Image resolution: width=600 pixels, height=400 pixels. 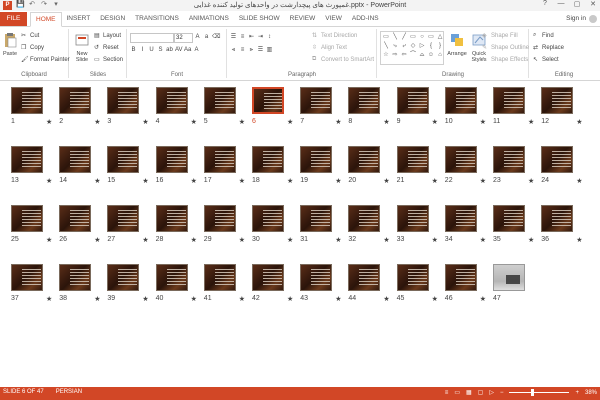 I want to click on slide-thumbnail: 22 ★, so click(x=469, y=167).